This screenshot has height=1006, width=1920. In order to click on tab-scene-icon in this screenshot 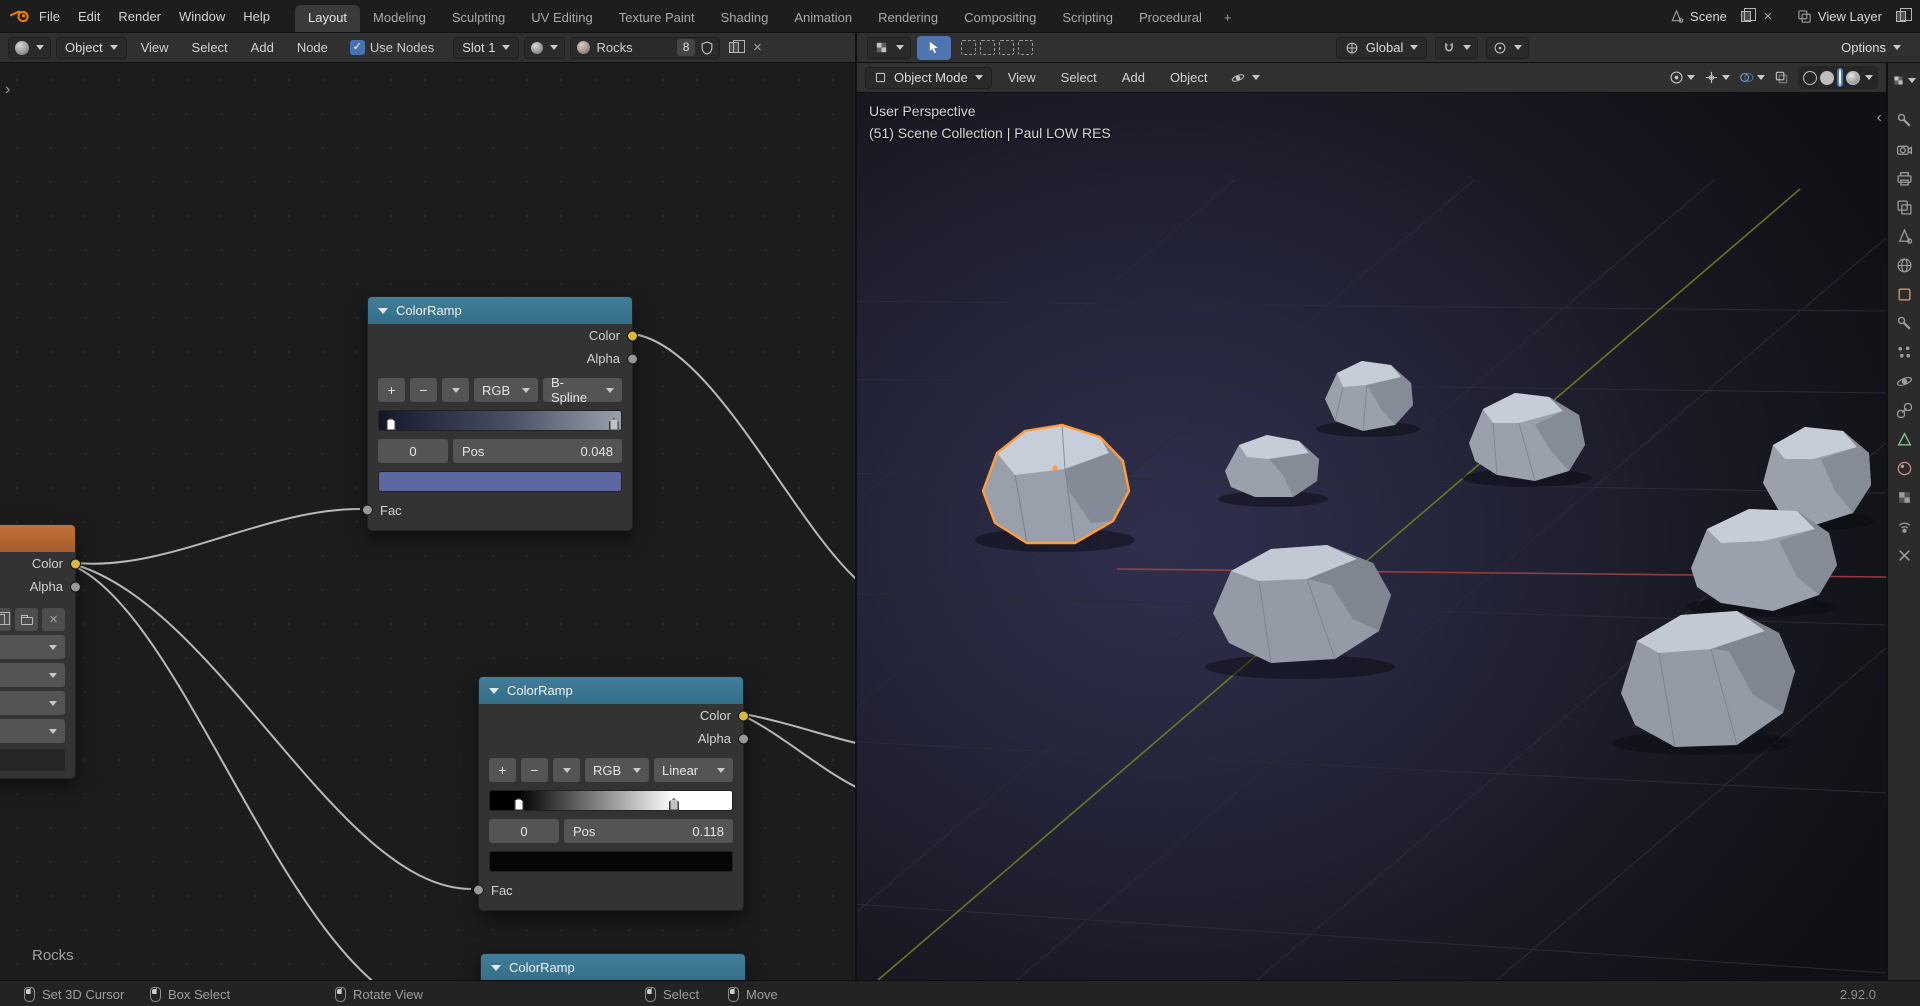, I will do `click(1904, 236)`.